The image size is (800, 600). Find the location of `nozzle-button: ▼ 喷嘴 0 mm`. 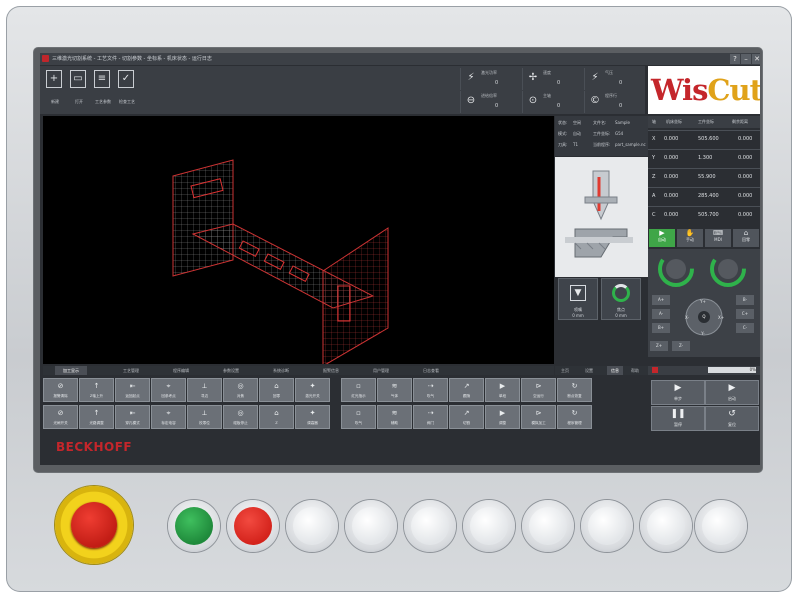

nozzle-button: ▼ 喷嘴 0 mm is located at coordinates (578, 299).